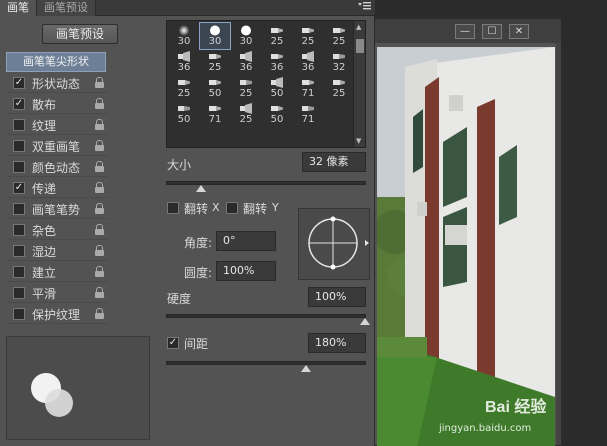  What do you see at coordinates (339, 56) in the screenshot?
I see `bristle-brush-icon` at bounding box center [339, 56].